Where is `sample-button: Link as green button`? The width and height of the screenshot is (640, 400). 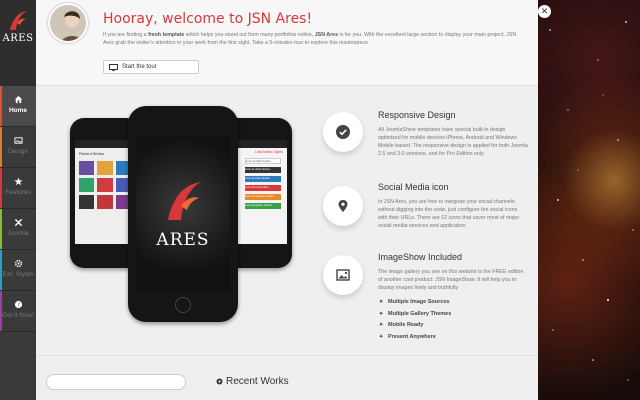 sample-button: Link as green button is located at coordinates (263, 206).